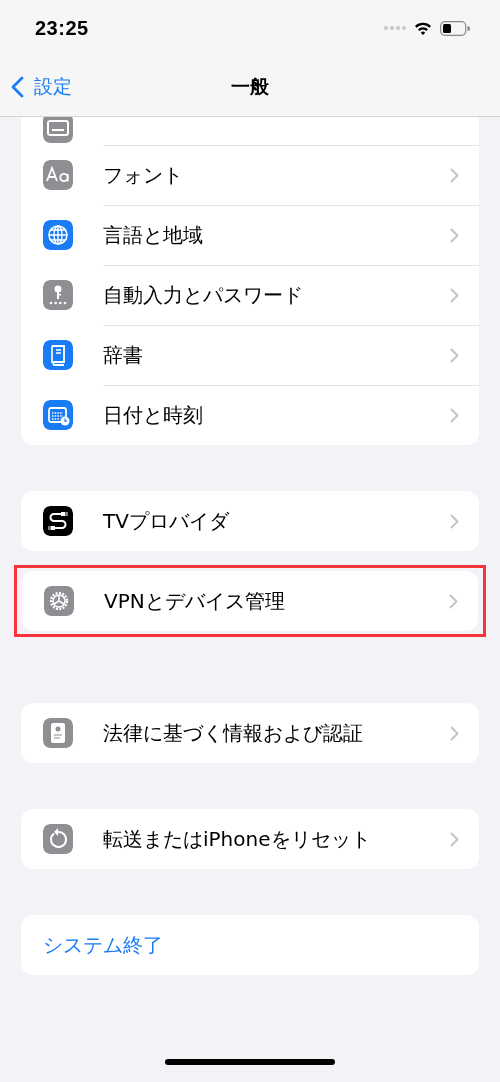 The height and width of the screenshot is (1082, 500). I want to click on back-button: 設定, so click(41, 87).